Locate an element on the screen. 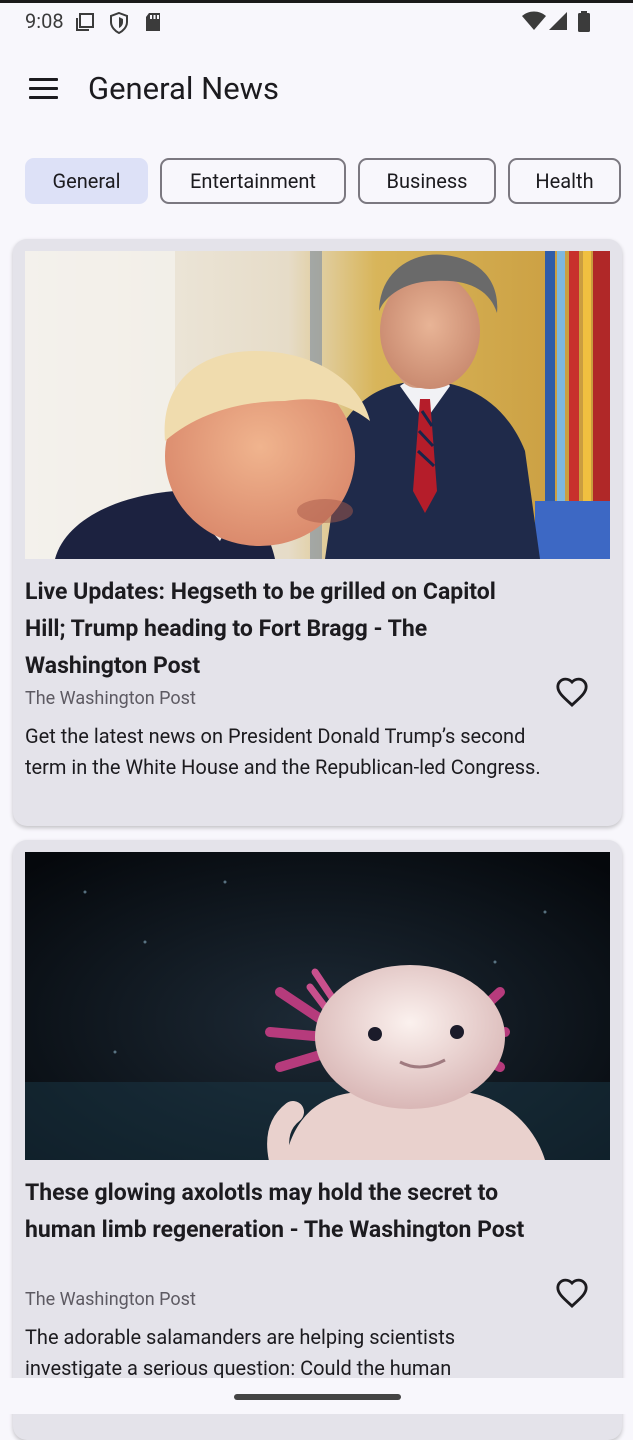  screenshot-icon is located at coordinates (85, 22).